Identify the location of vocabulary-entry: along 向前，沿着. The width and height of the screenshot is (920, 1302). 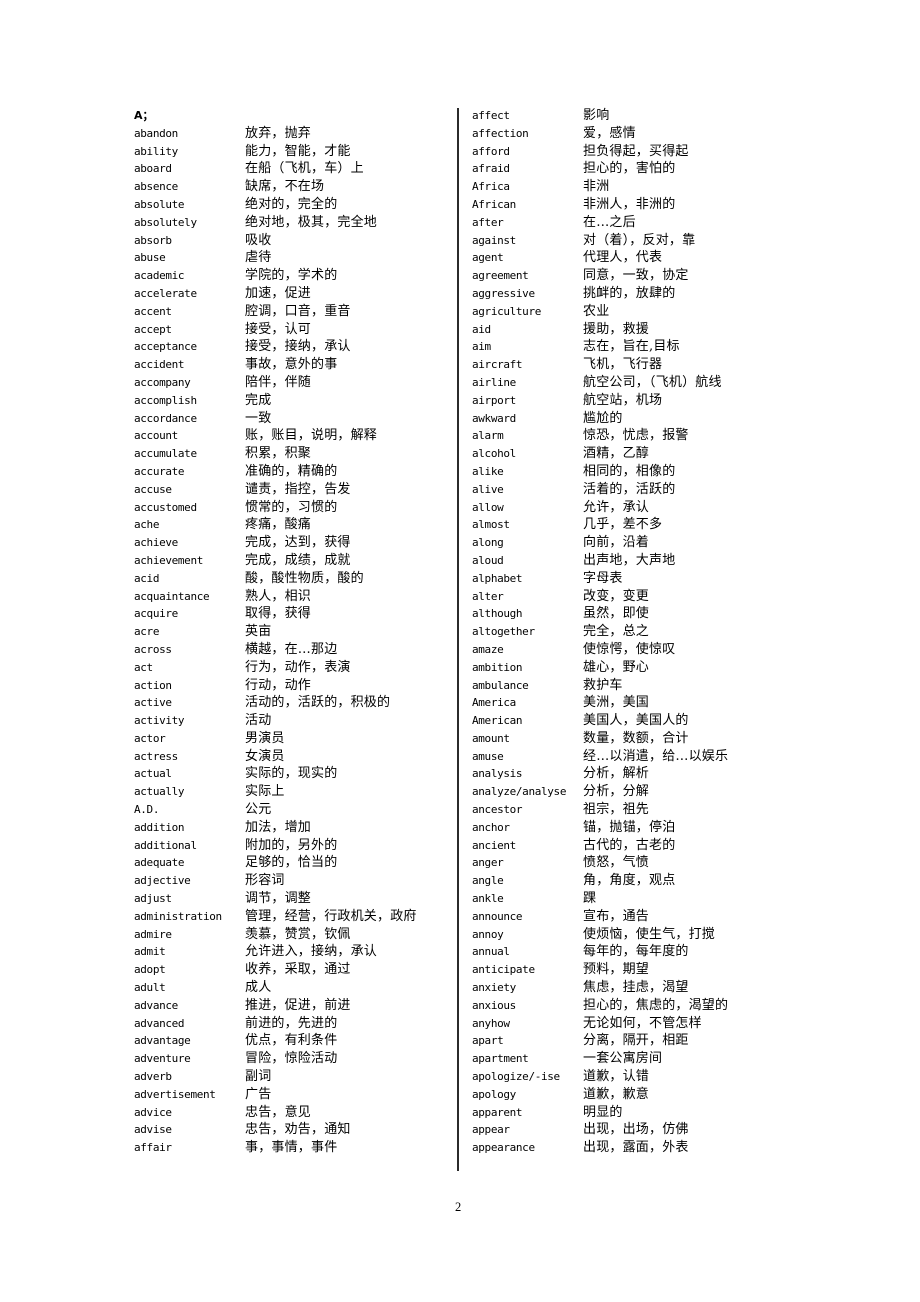
(642, 543).